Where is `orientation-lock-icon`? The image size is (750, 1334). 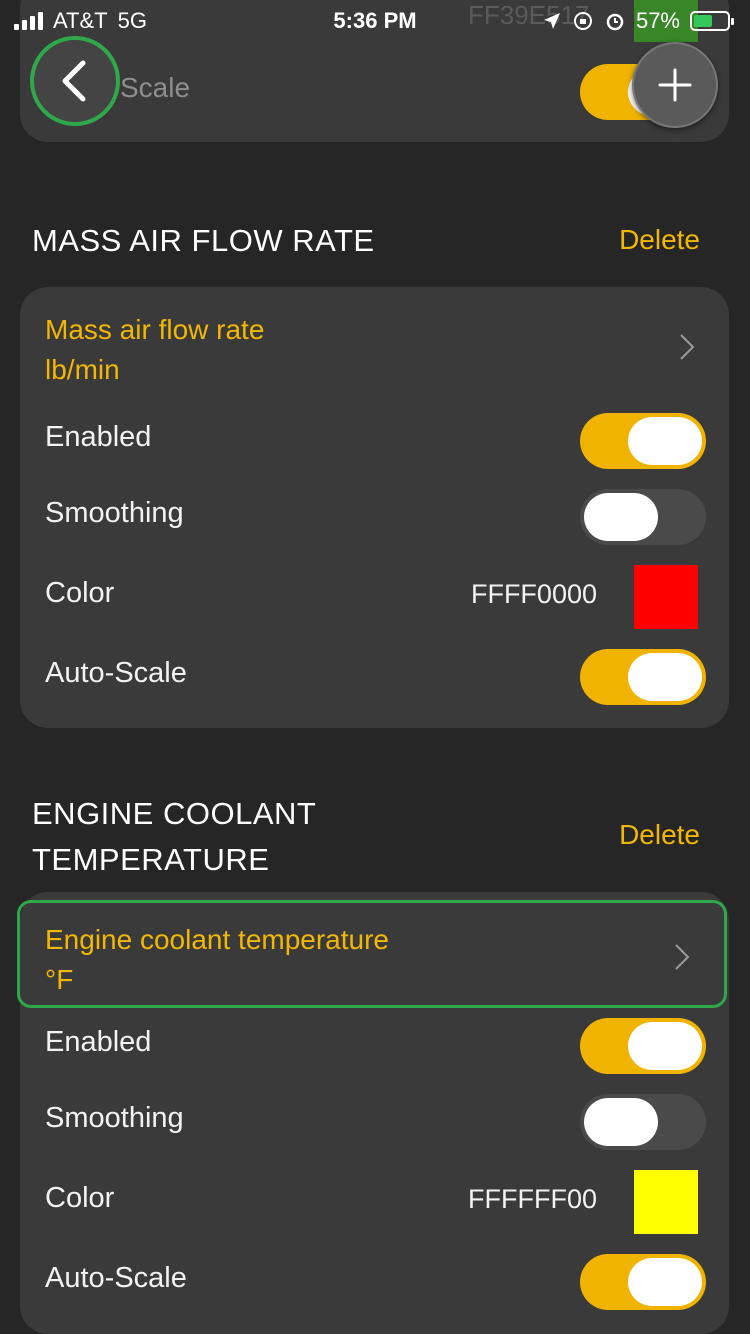 orientation-lock-icon is located at coordinates (582, 21).